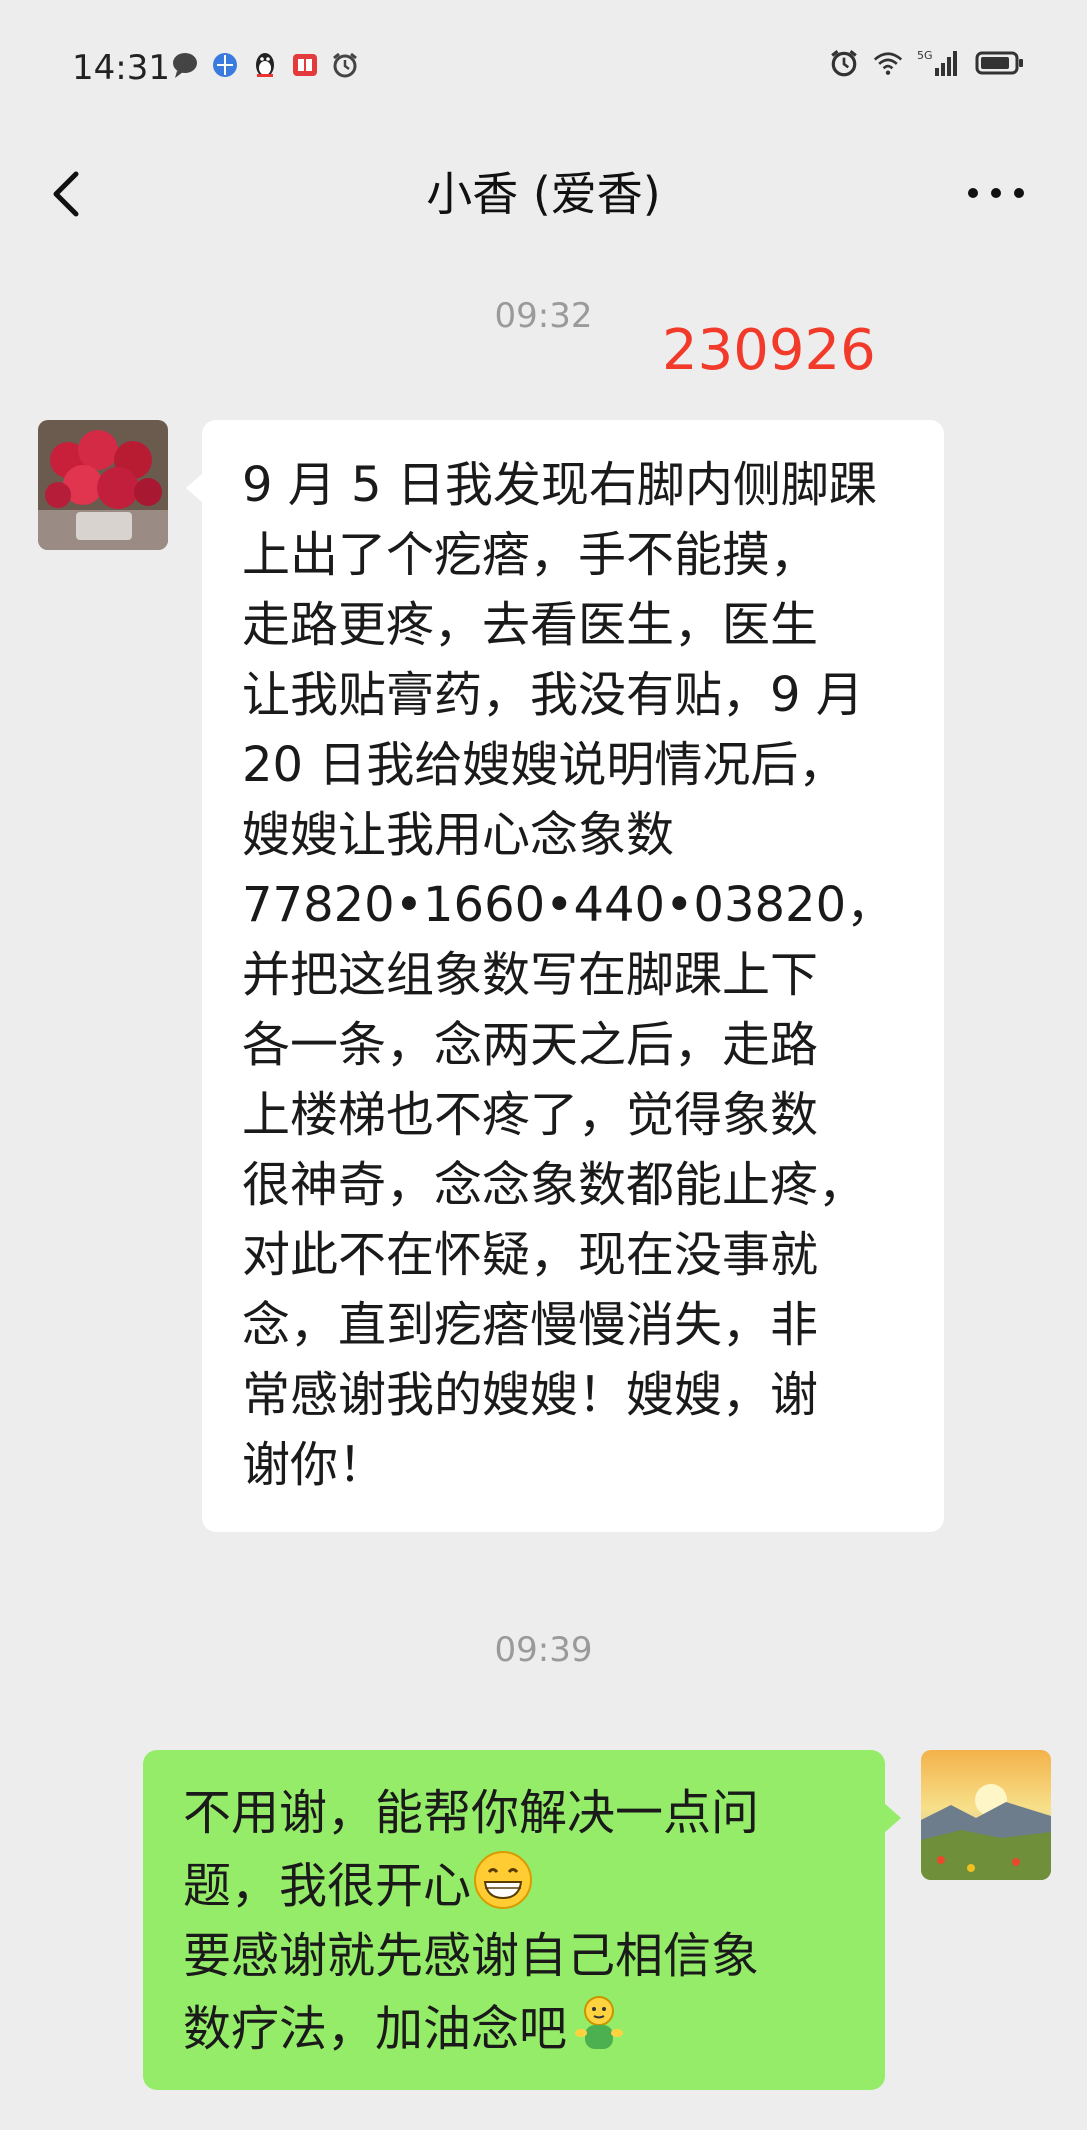  What do you see at coordinates (925, 55) in the screenshot?
I see `signal-label: 5G` at bounding box center [925, 55].